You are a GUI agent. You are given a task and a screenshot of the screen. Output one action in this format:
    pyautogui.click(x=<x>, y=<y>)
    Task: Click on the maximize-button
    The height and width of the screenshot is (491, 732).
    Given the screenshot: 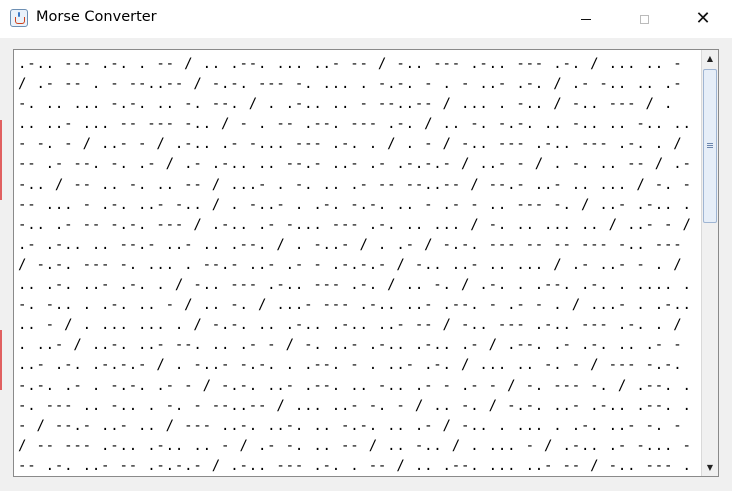 What is the action you would take?
    pyautogui.click(x=644, y=19)
    